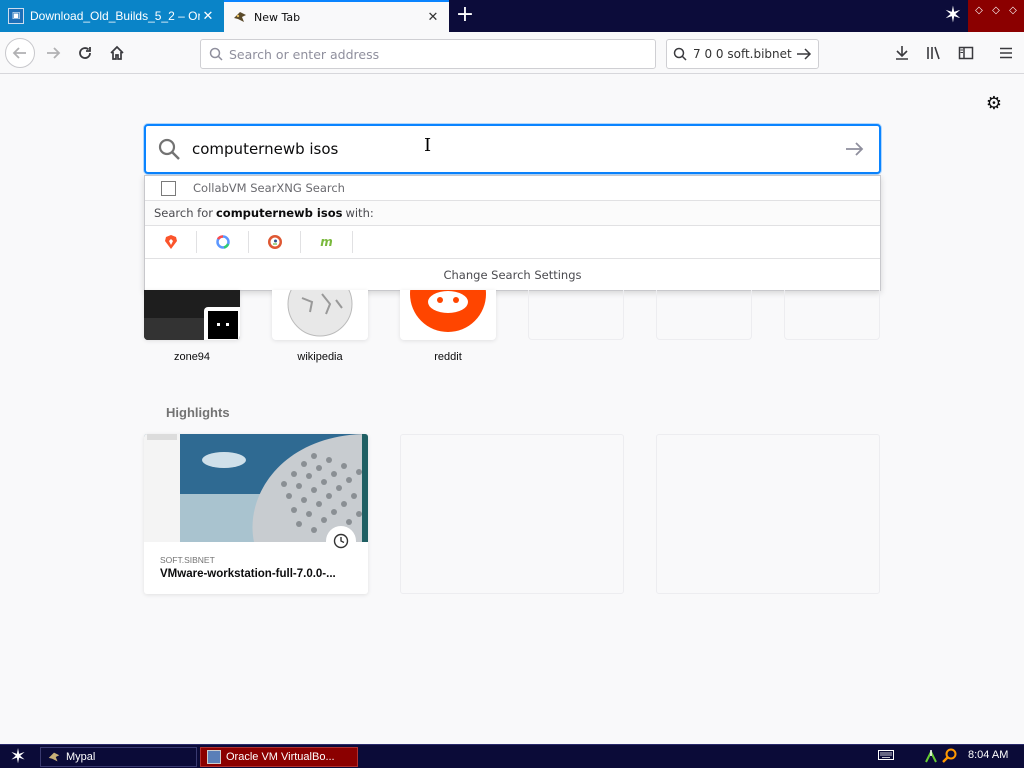 This screenshot has width=1024, height=768. I want to click on engine-duckduckgo-button, so click(275, 242).